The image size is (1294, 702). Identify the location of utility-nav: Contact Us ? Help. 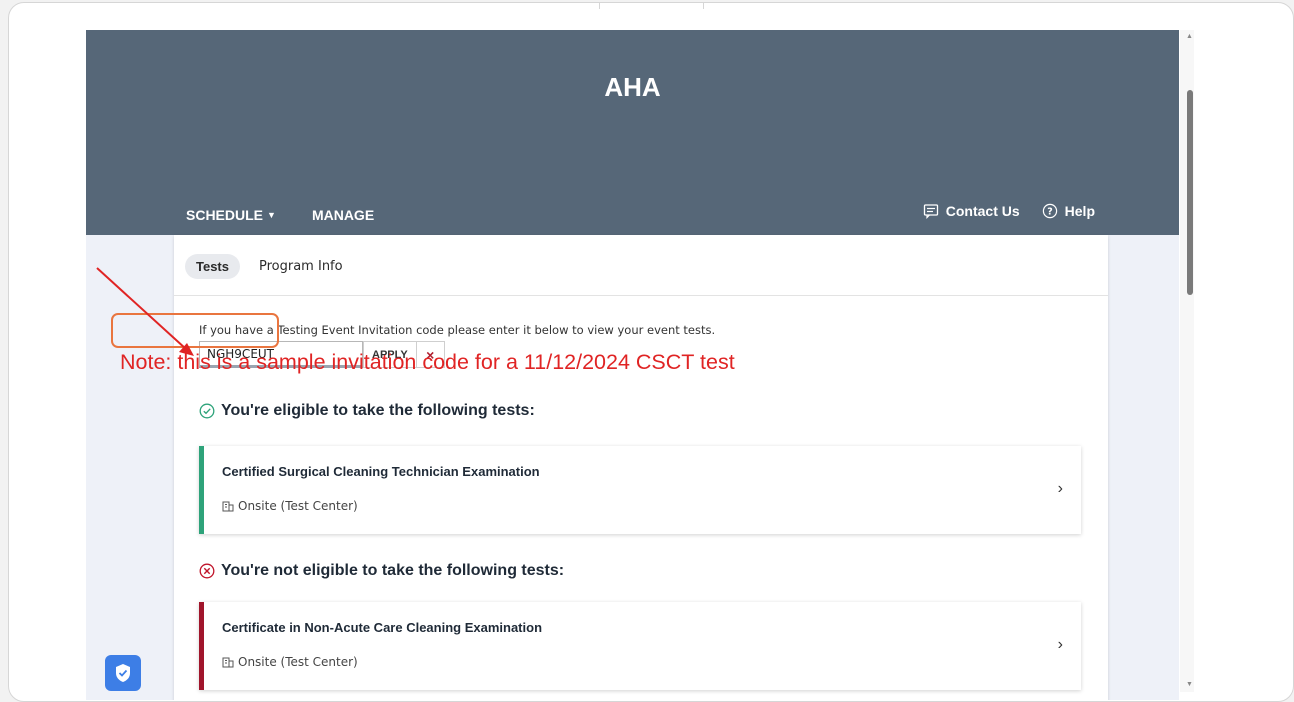
(1009, 211).